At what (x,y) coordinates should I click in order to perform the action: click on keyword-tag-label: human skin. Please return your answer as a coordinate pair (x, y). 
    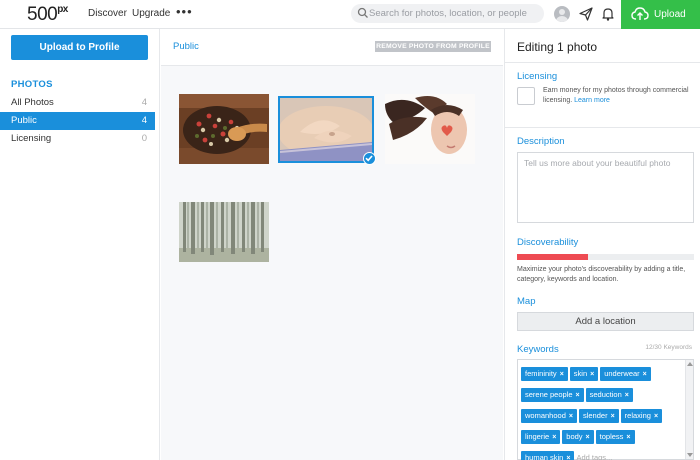
    Looking at the image, I should click on (544, 456).